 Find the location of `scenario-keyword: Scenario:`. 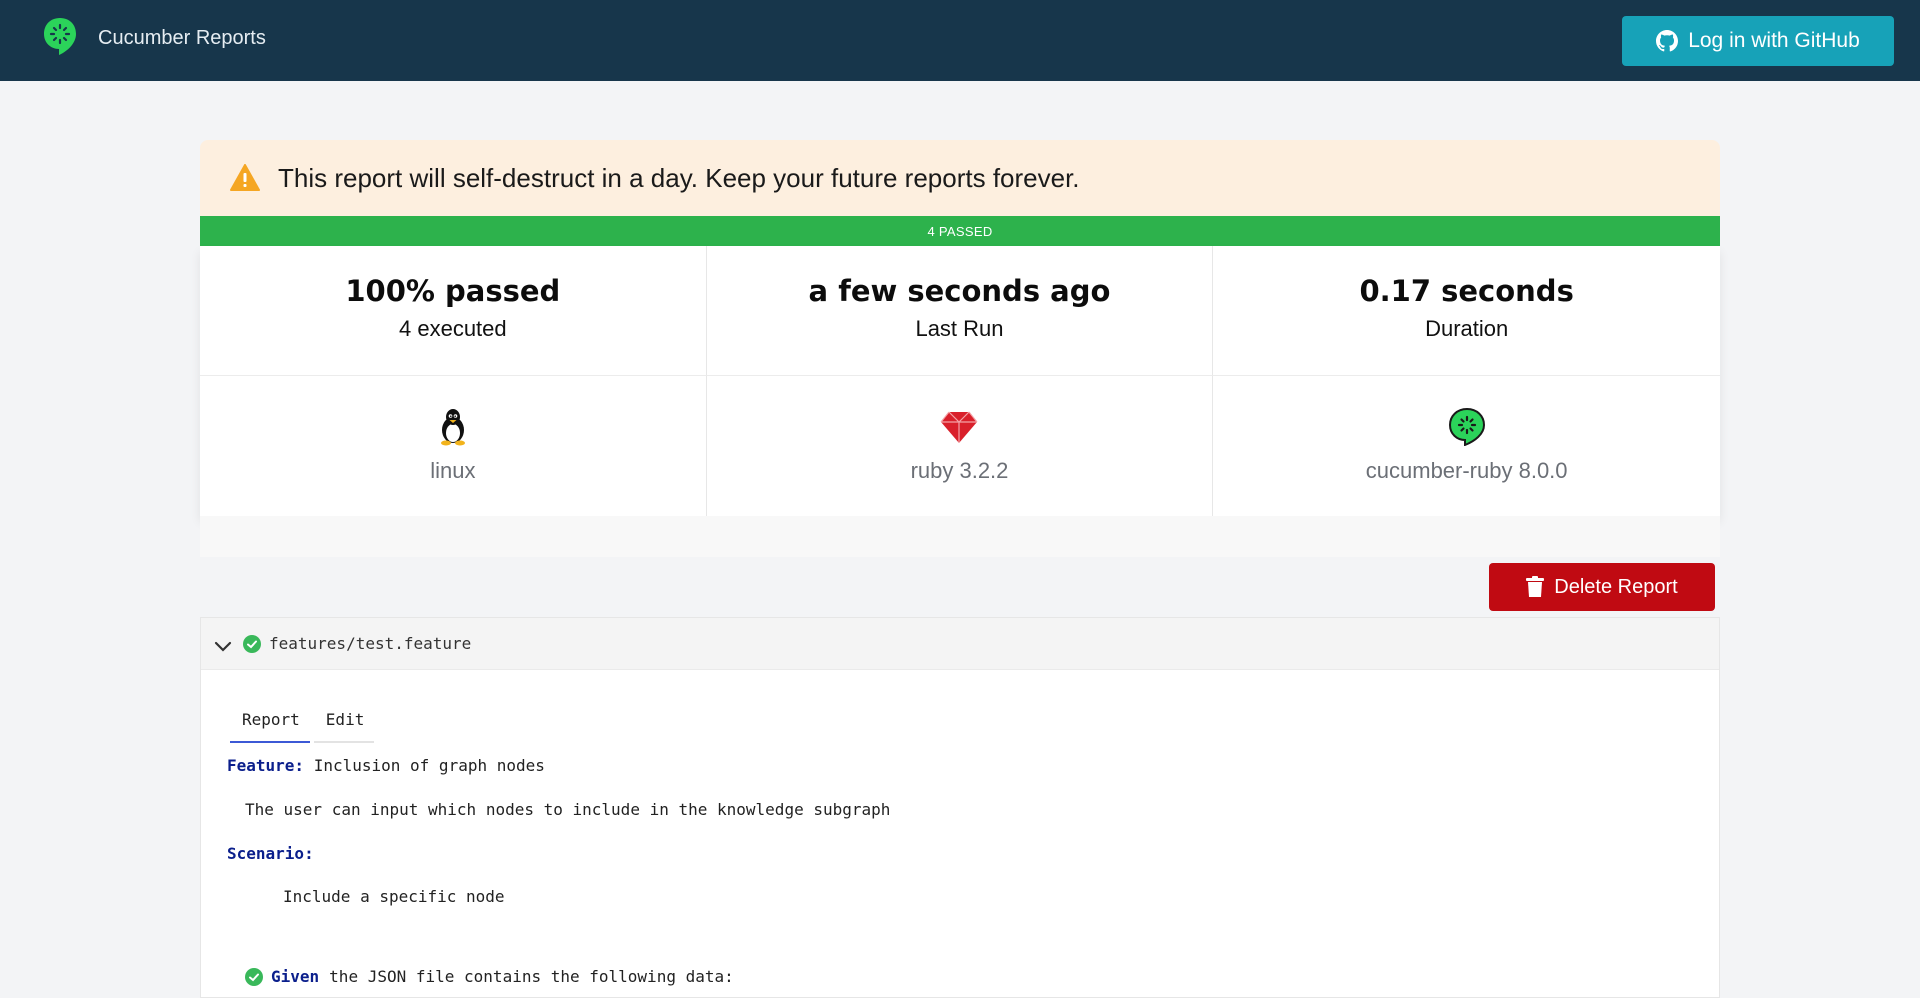

scenario-keyword: Scenario: is located at coordinates (270, 853).